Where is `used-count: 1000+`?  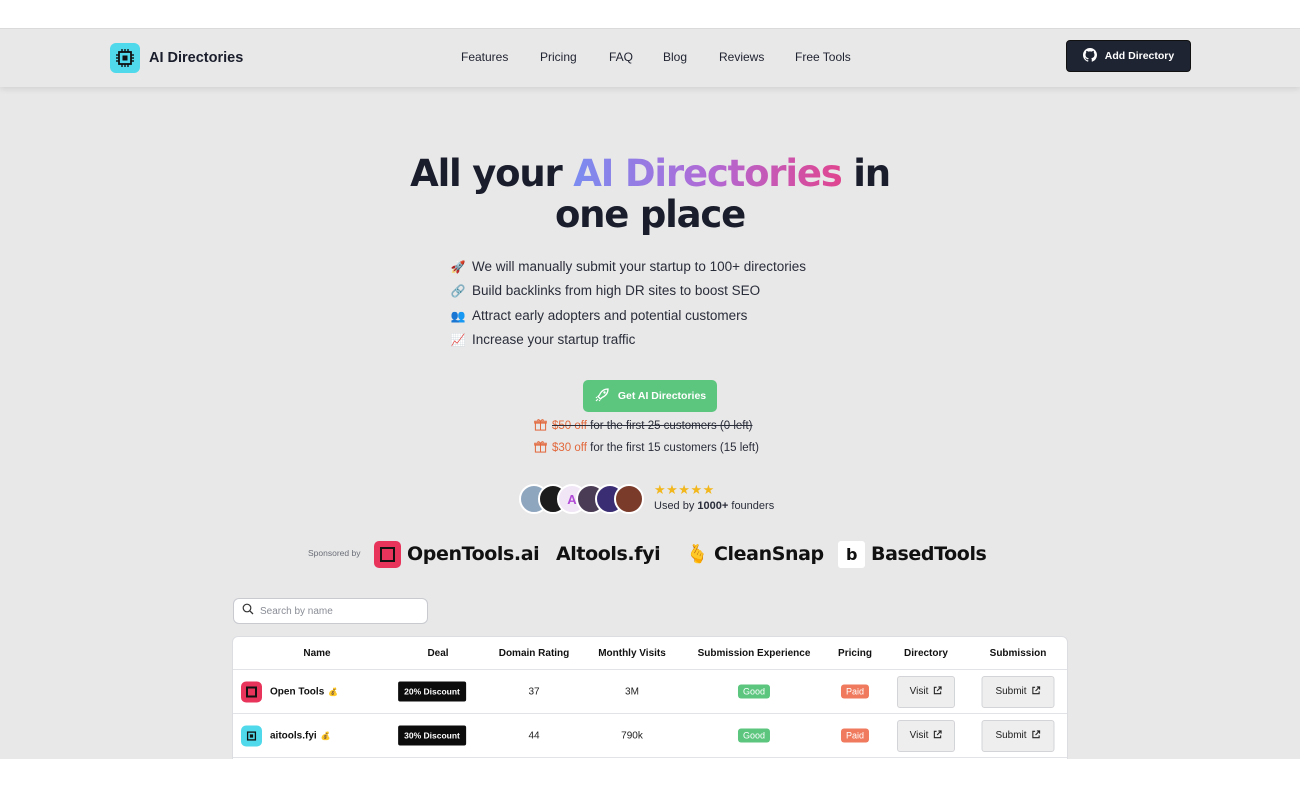
used-count: 1000+ is located at coordinates (713, 506).